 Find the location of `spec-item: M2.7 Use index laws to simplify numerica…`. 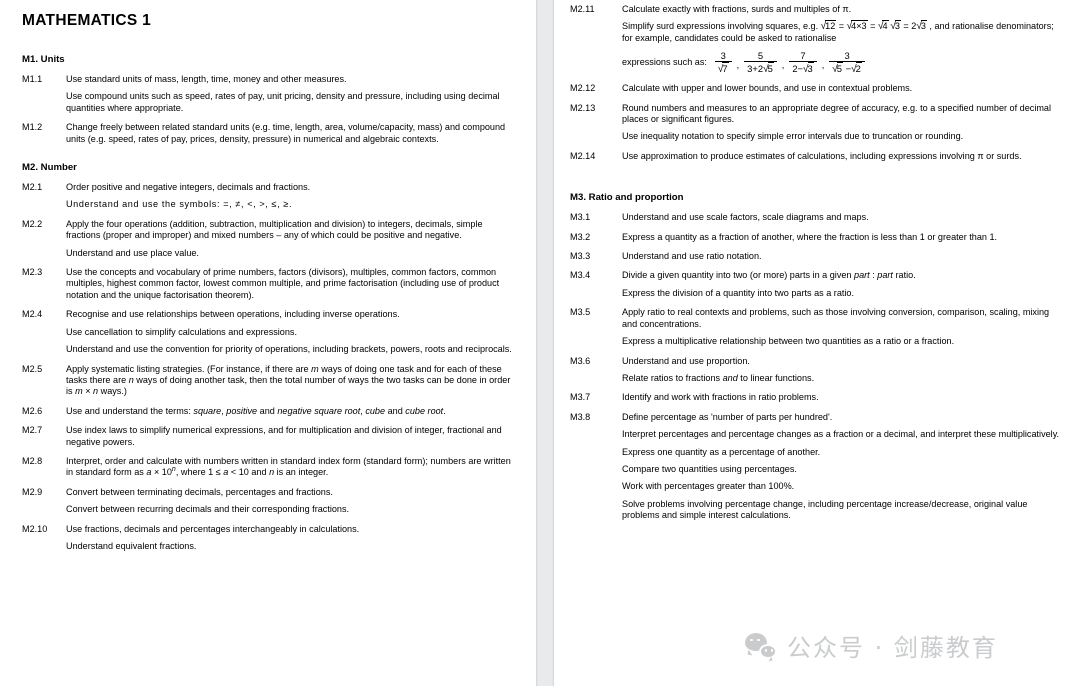

spec-item: M2.7 Use index laws to simplify numerica… is located at coordinates (264, 436).